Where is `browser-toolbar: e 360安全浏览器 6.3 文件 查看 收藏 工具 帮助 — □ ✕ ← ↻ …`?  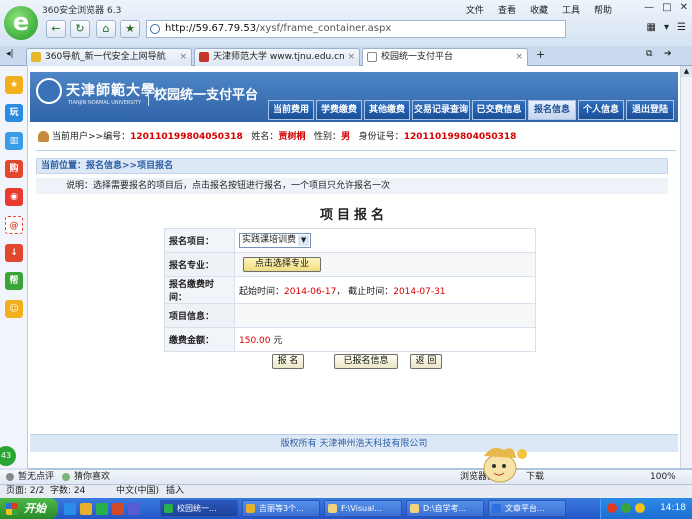 browser-toolbar: e 360安全浏览器 6.3 文件 查看 收藏 工具 帮助 — □ ✕ ← ↻ … is located at coordinates (346, 23).